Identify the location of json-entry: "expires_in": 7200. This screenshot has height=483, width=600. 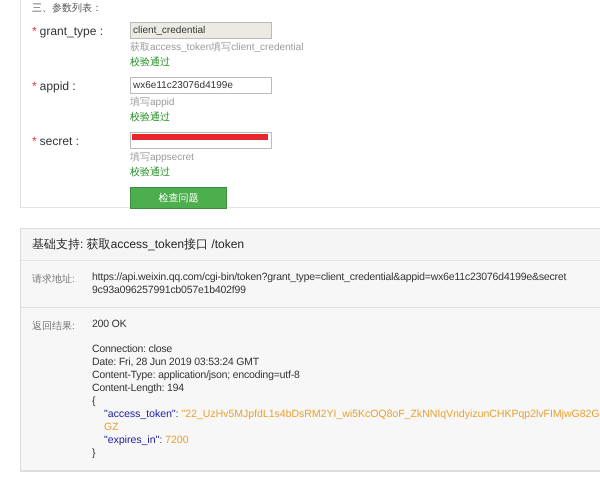
(146, 440).